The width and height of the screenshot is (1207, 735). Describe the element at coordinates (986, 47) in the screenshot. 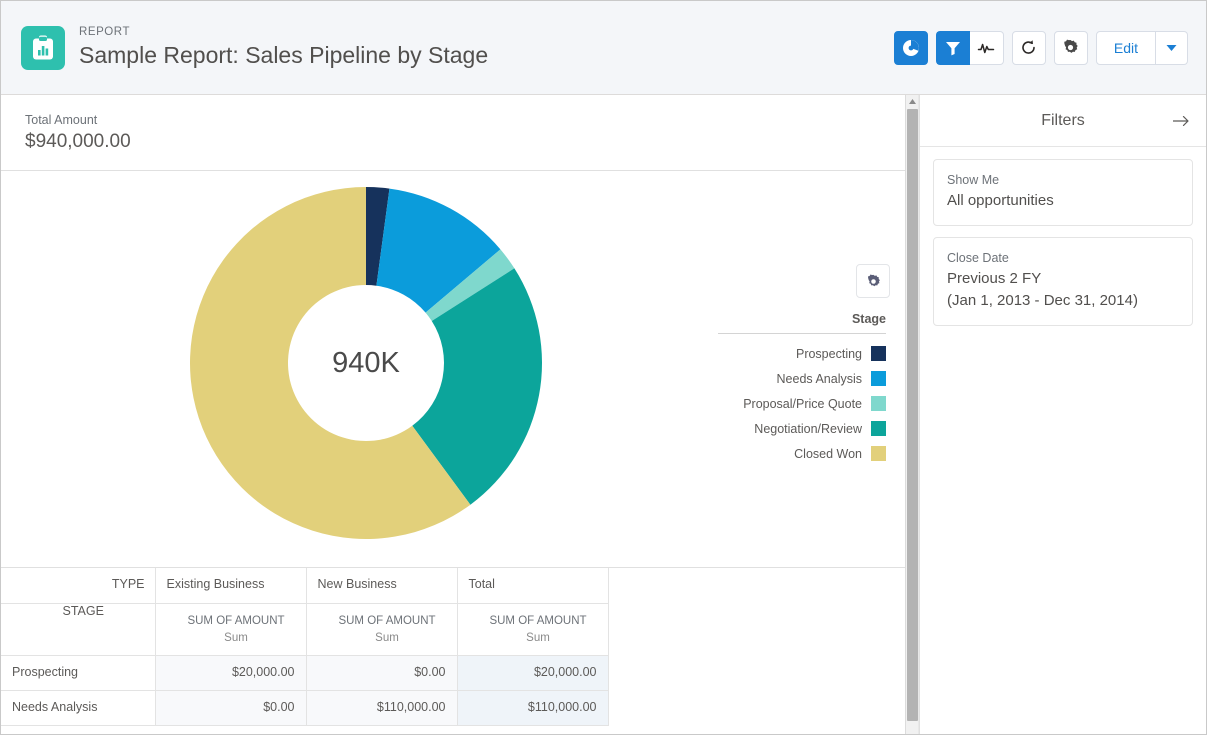

I see `conditional-formatting-button` at that location.